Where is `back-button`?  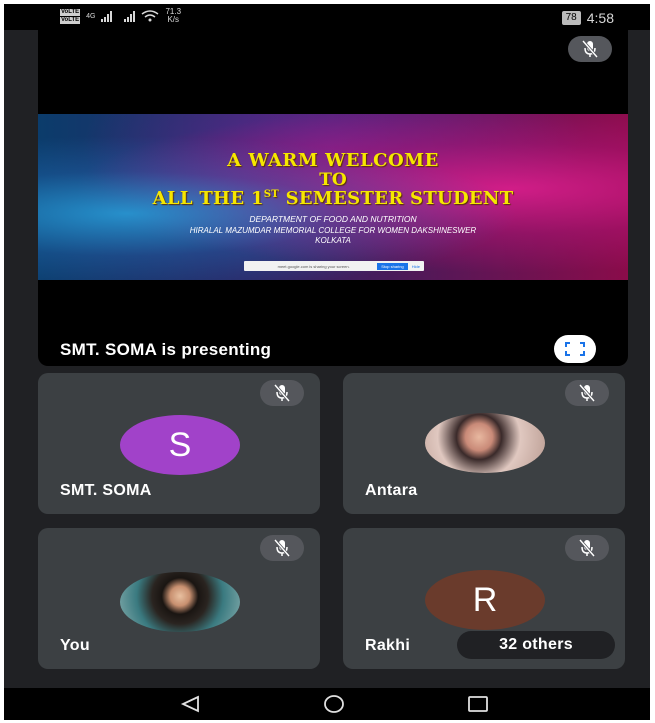
back-button is located at coordinates (190, 704).